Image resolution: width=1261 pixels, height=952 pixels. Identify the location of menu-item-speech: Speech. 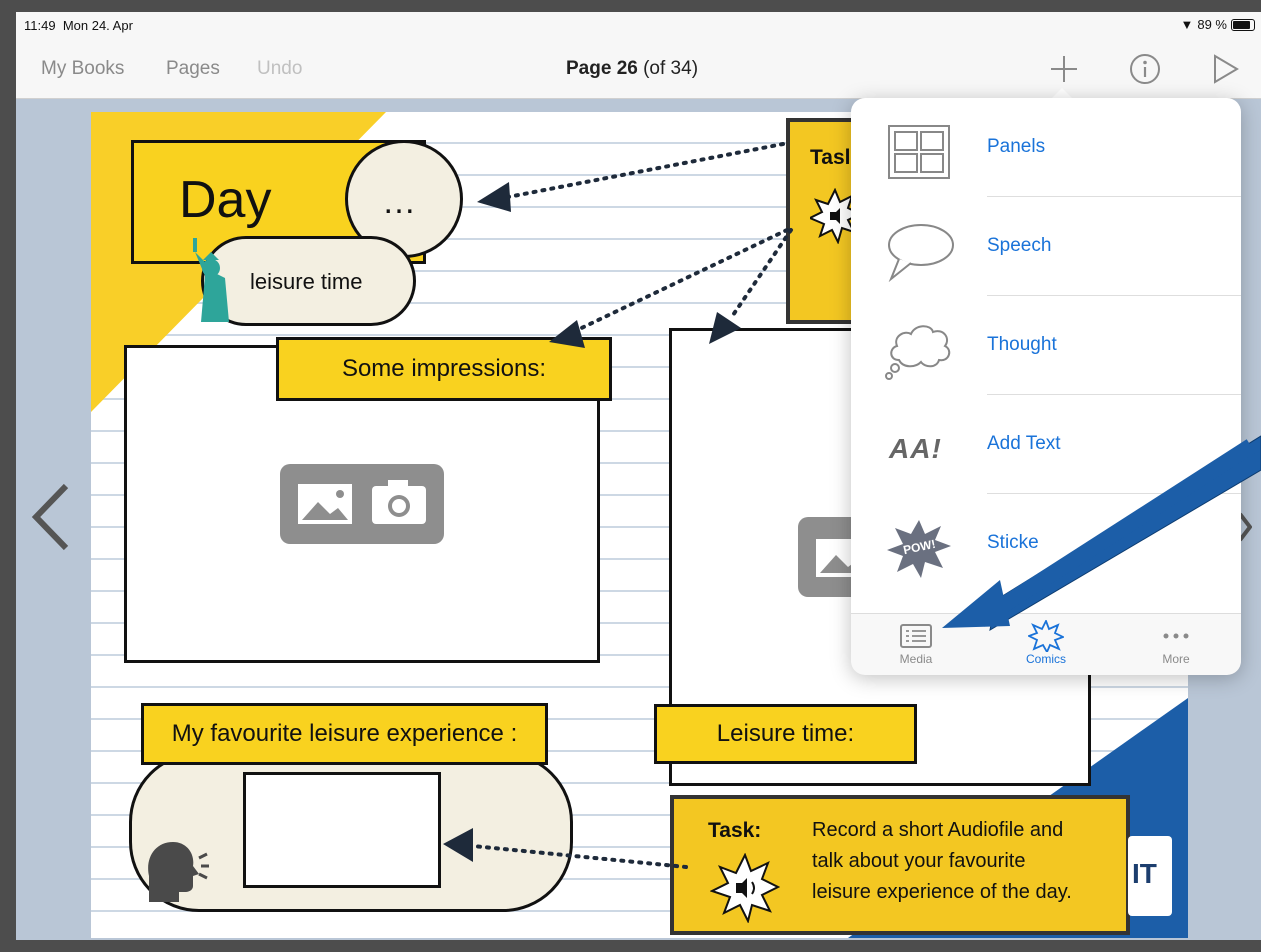
(1046, 246).